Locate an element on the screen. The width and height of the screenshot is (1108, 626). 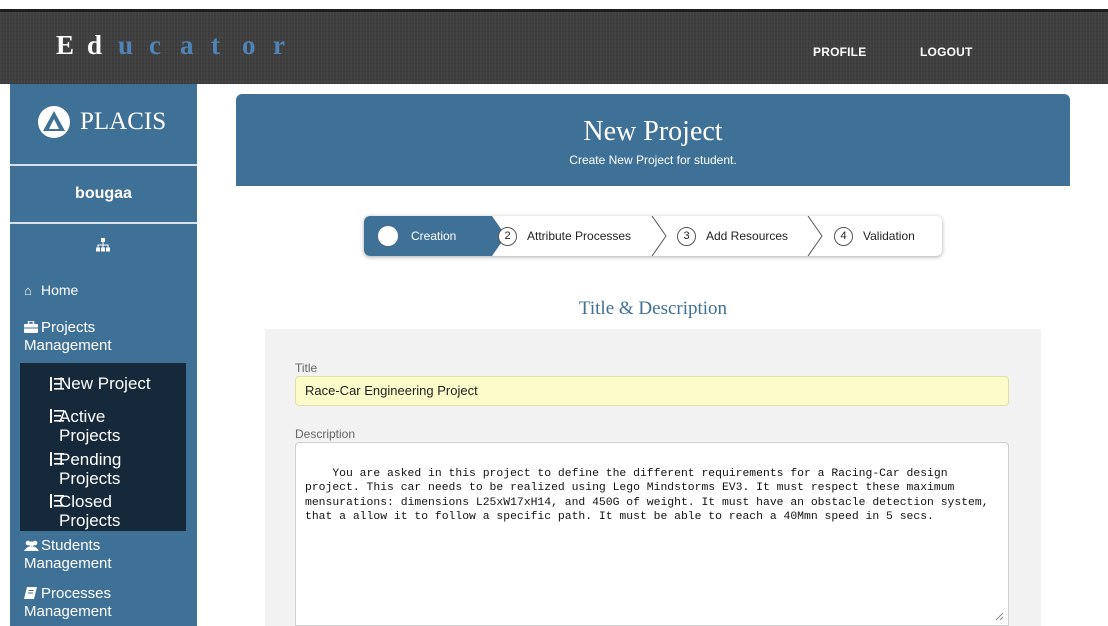
home-icon: ⌂ is located at coordinates (28, 290).